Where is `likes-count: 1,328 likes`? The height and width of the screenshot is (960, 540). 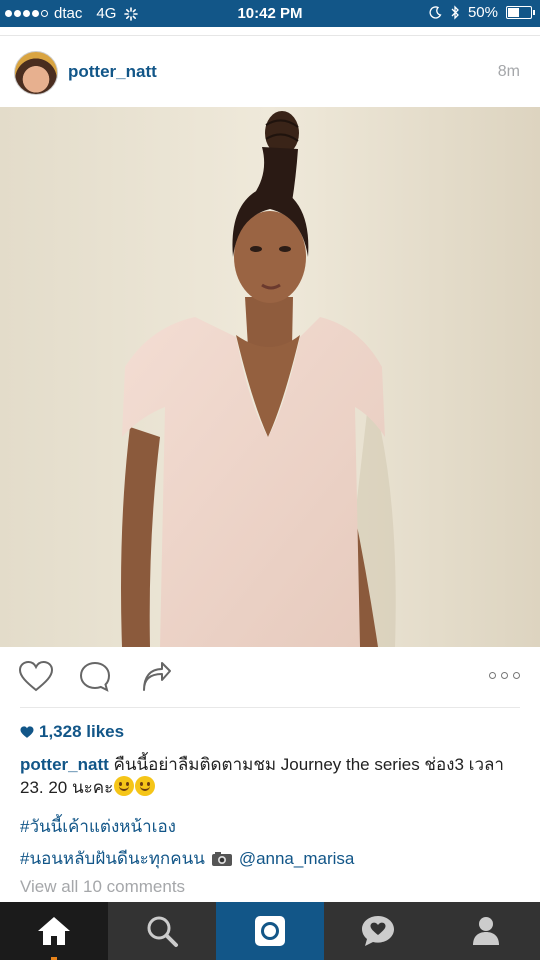 likes-count: 1,328 likes is located at coordinates (72, 732).